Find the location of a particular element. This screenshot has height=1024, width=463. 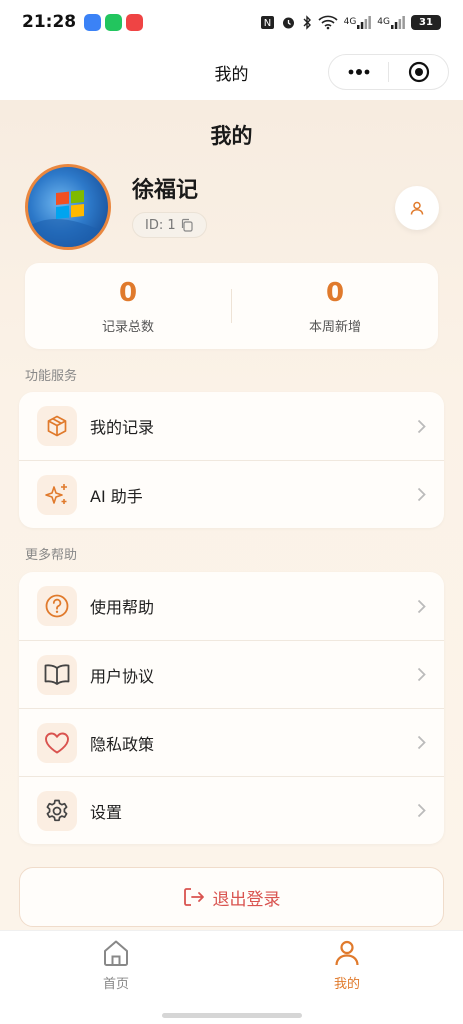

stat-label: 记录总数 is located at coordinates (127, 327).